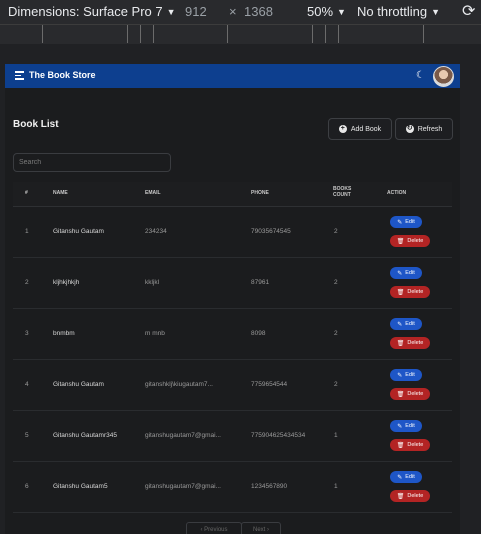  I want to click on menu-icon, so click(19, 75).